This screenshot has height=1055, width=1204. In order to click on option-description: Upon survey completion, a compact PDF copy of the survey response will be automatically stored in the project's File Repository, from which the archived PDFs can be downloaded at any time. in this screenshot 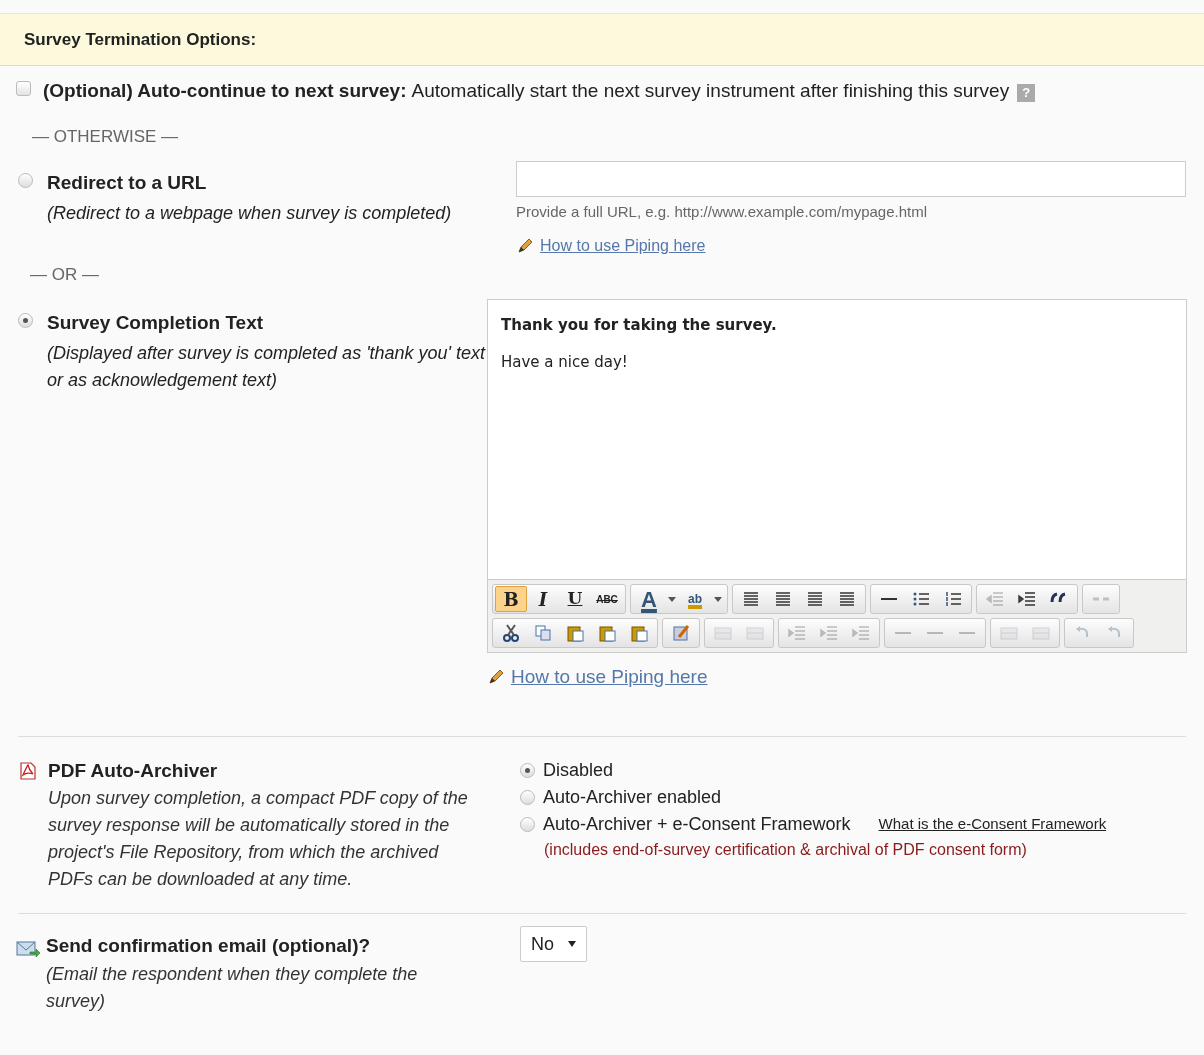, I will do `click(258, 839)`.